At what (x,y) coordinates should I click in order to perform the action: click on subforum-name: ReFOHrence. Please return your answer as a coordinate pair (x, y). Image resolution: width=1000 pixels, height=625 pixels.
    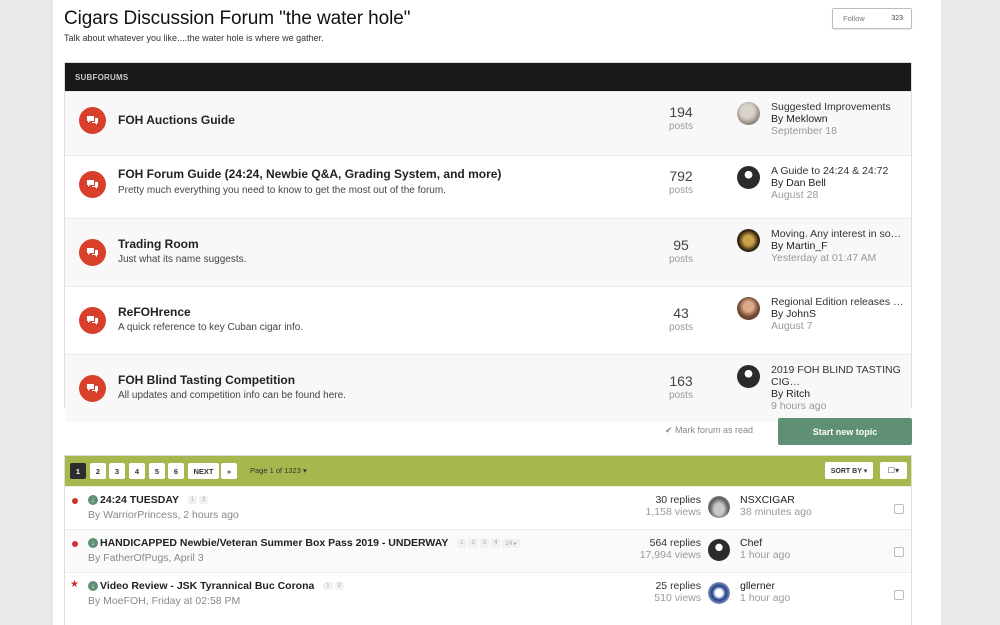
    Looking at the image, I should click on (154, 312).